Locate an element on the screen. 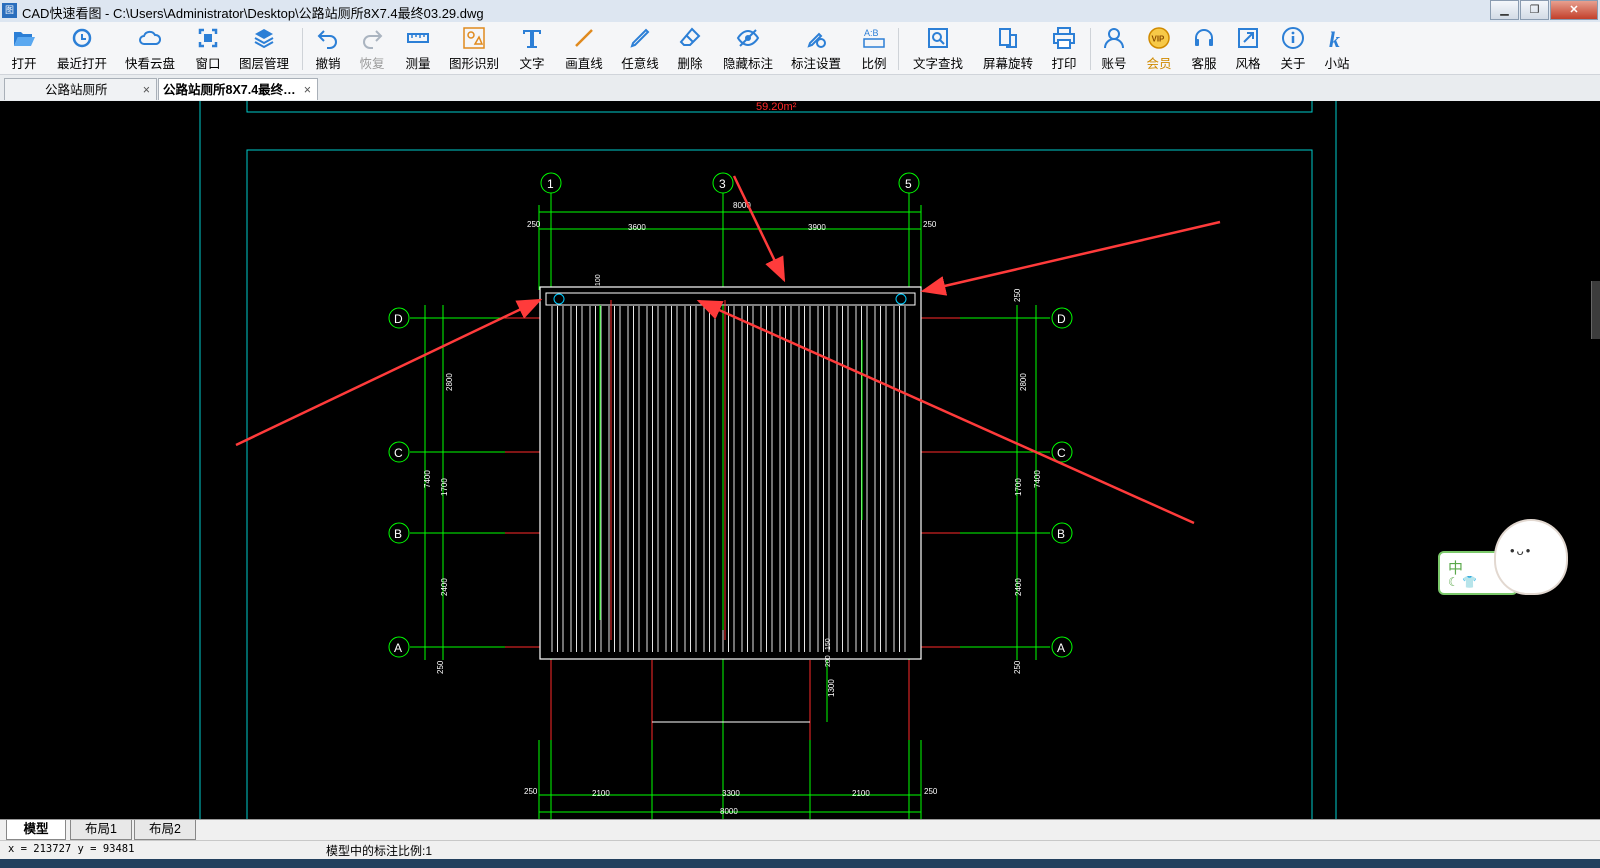 This screenshot has height=868, width=1600. toolbar-shape-recognition-button: 图形识别 is located at coordinates (474, 49).